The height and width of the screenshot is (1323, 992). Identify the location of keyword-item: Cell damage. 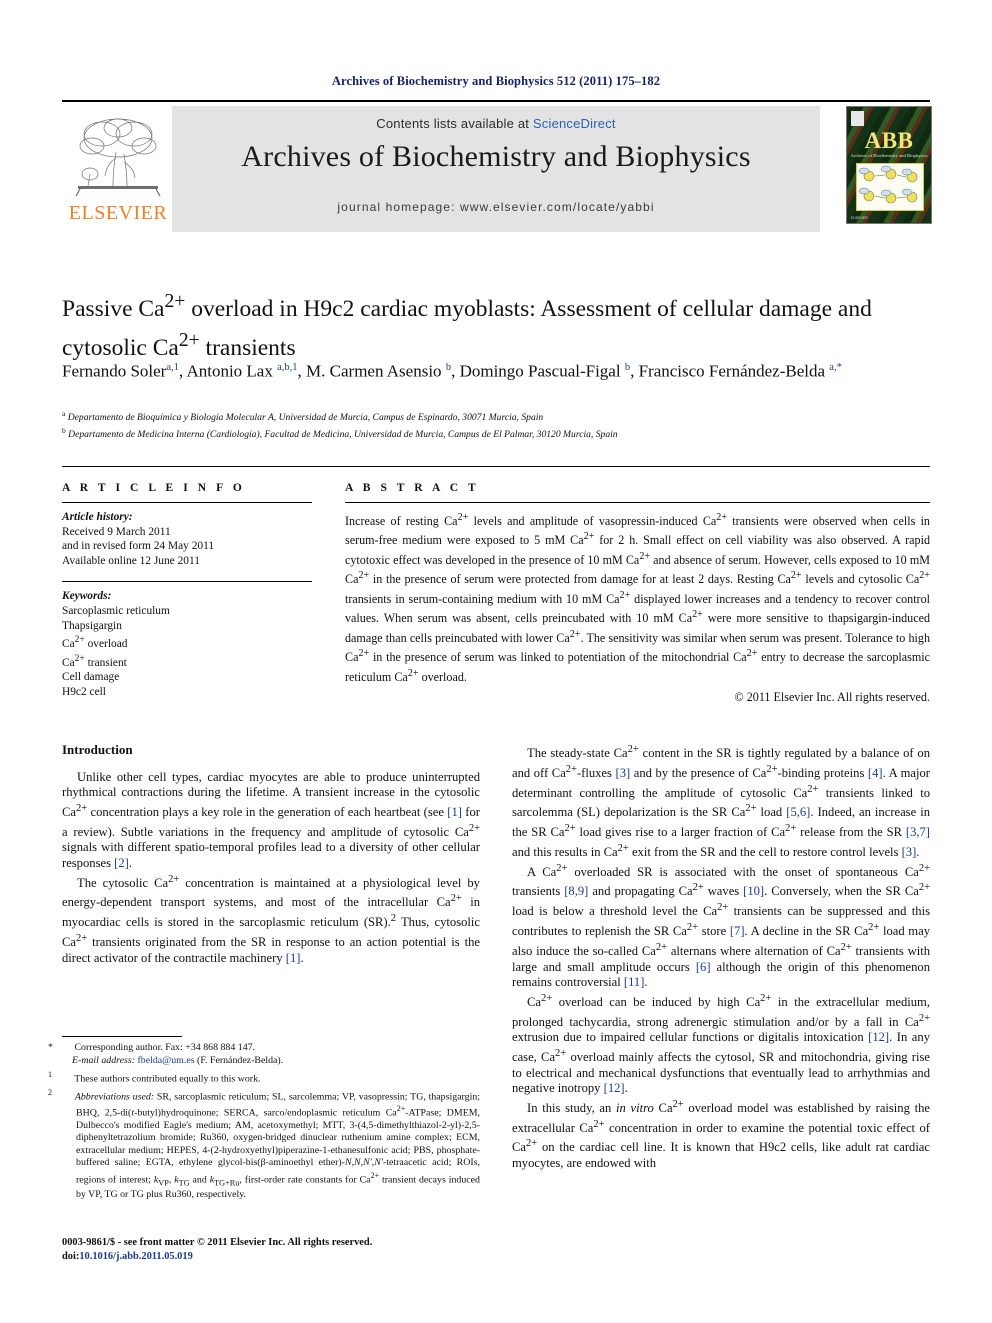
(91, 676).